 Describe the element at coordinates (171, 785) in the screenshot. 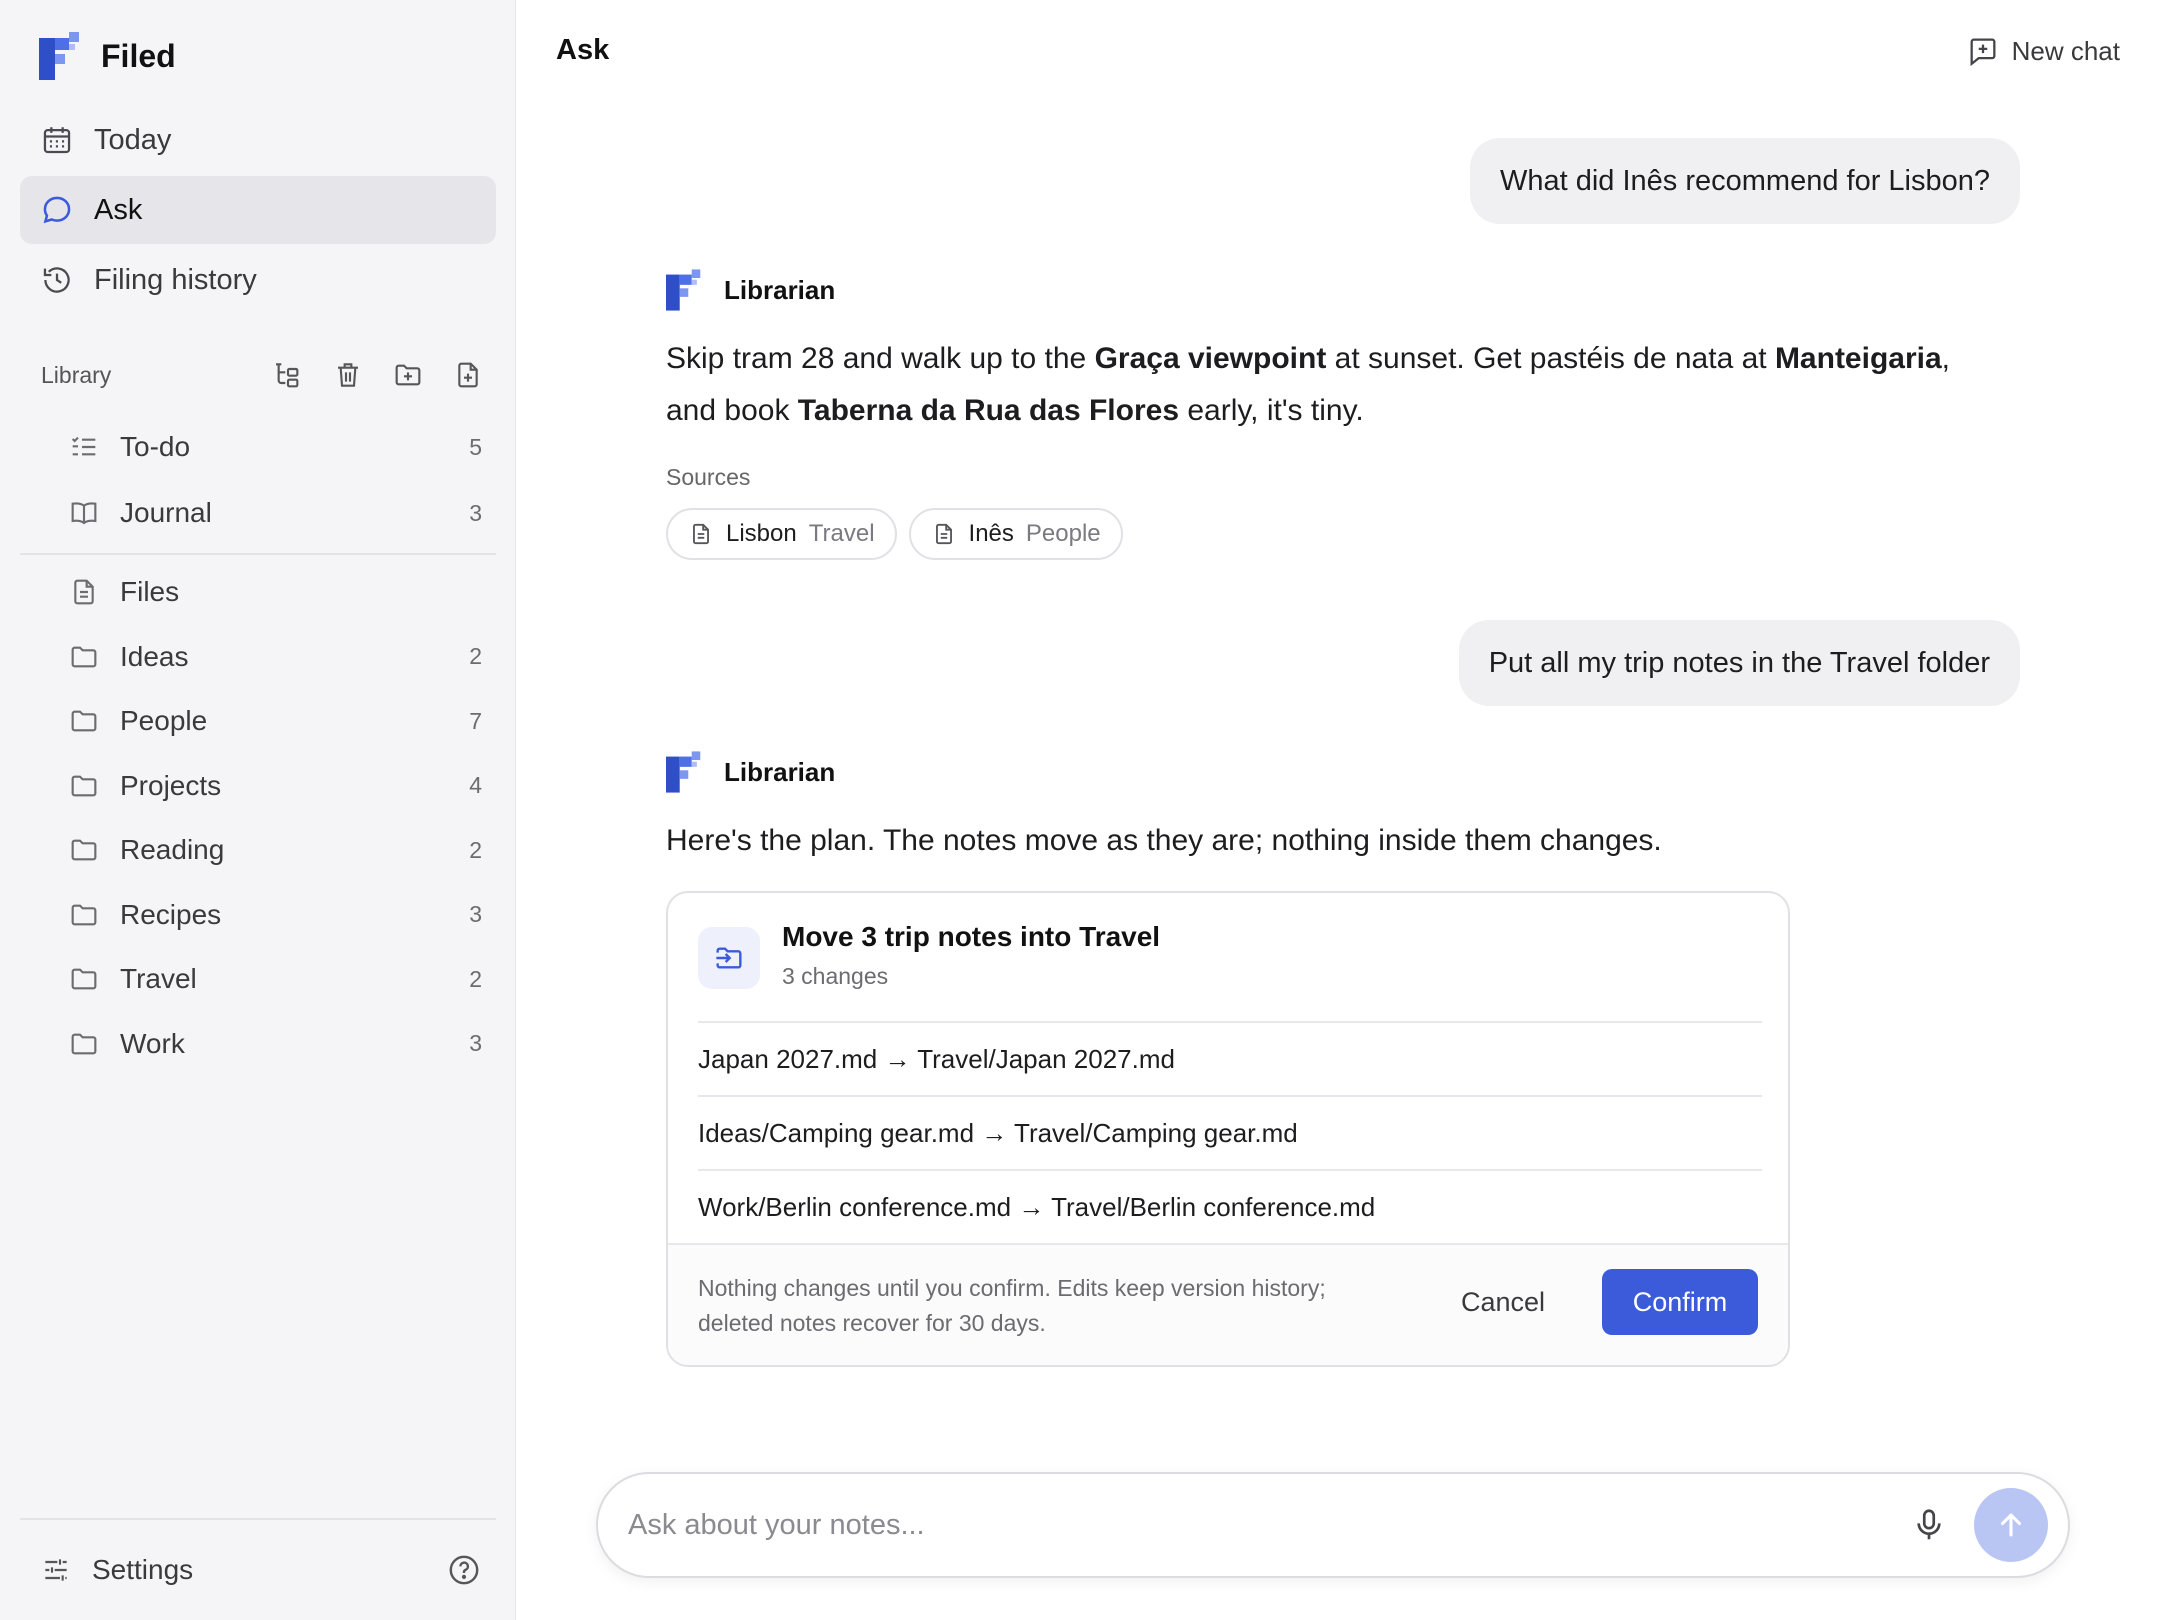

I see `folder-label: Projects` at that location.